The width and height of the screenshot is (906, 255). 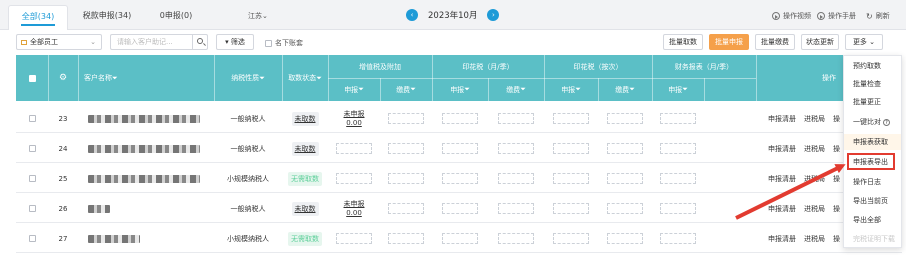 I want to click on annotation-arrow, so click(x=790, y=192).